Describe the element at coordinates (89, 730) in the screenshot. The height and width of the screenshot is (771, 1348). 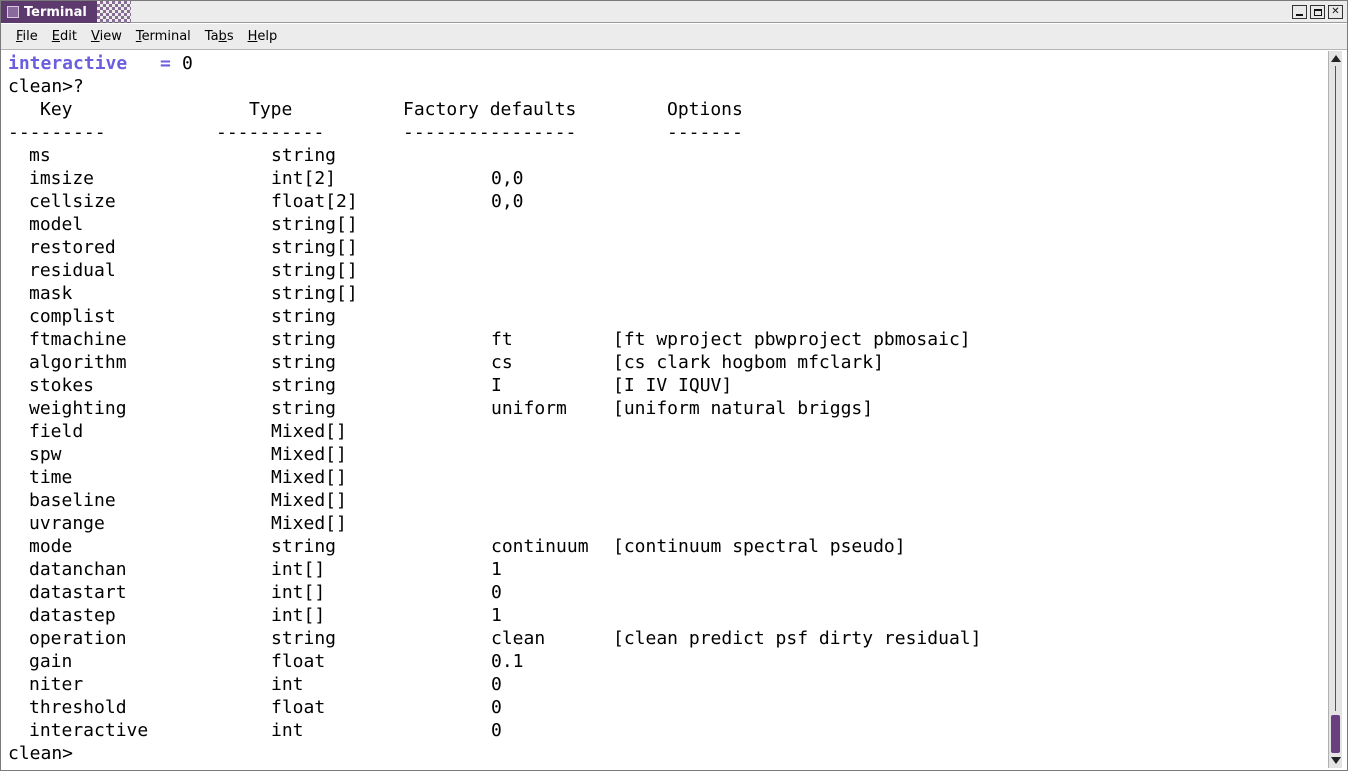
I see `param-key: interactive` at that location.